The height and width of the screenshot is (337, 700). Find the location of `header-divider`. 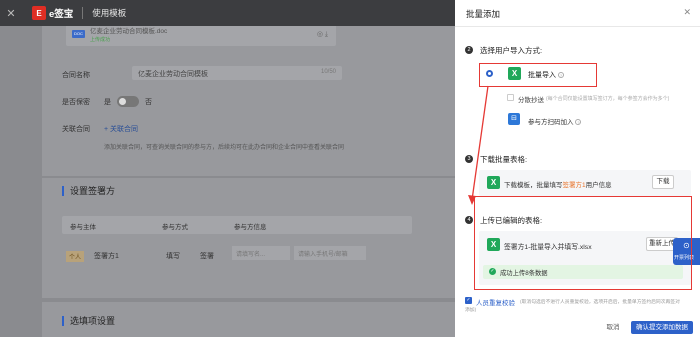

header-divider is located at coordinates (83, 13).